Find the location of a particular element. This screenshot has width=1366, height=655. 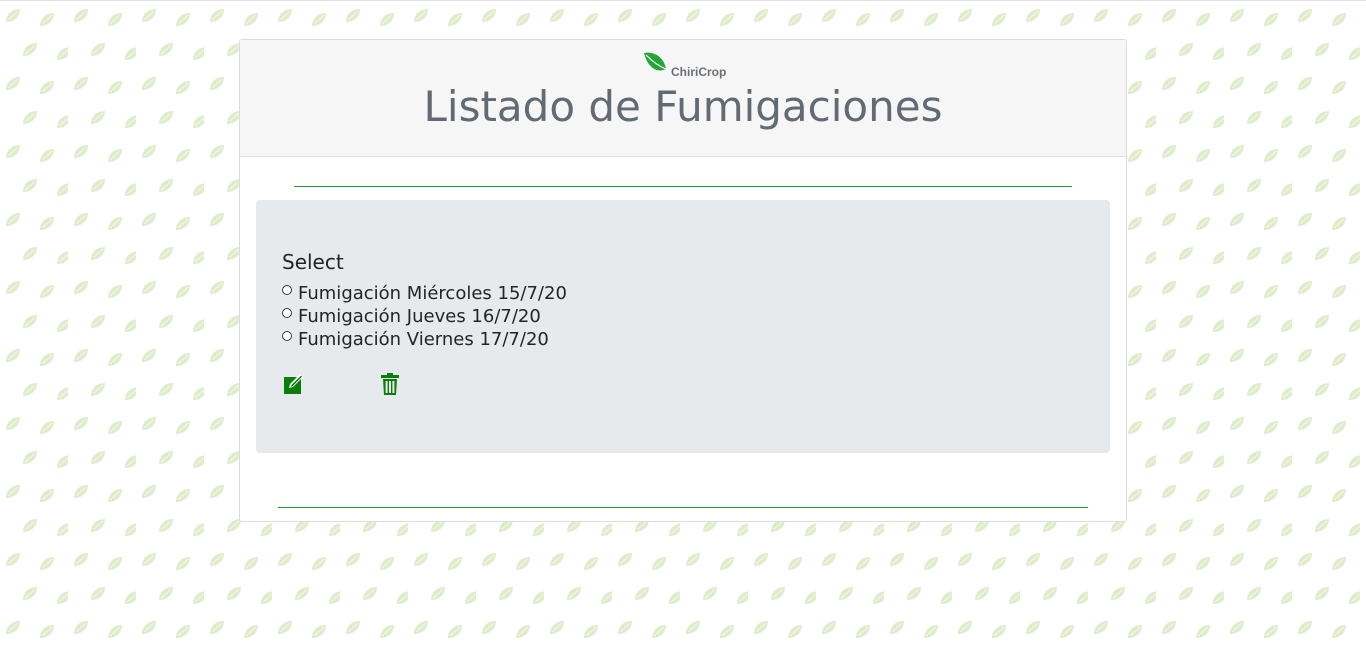

edit-button is located at coordinates (294, 384).